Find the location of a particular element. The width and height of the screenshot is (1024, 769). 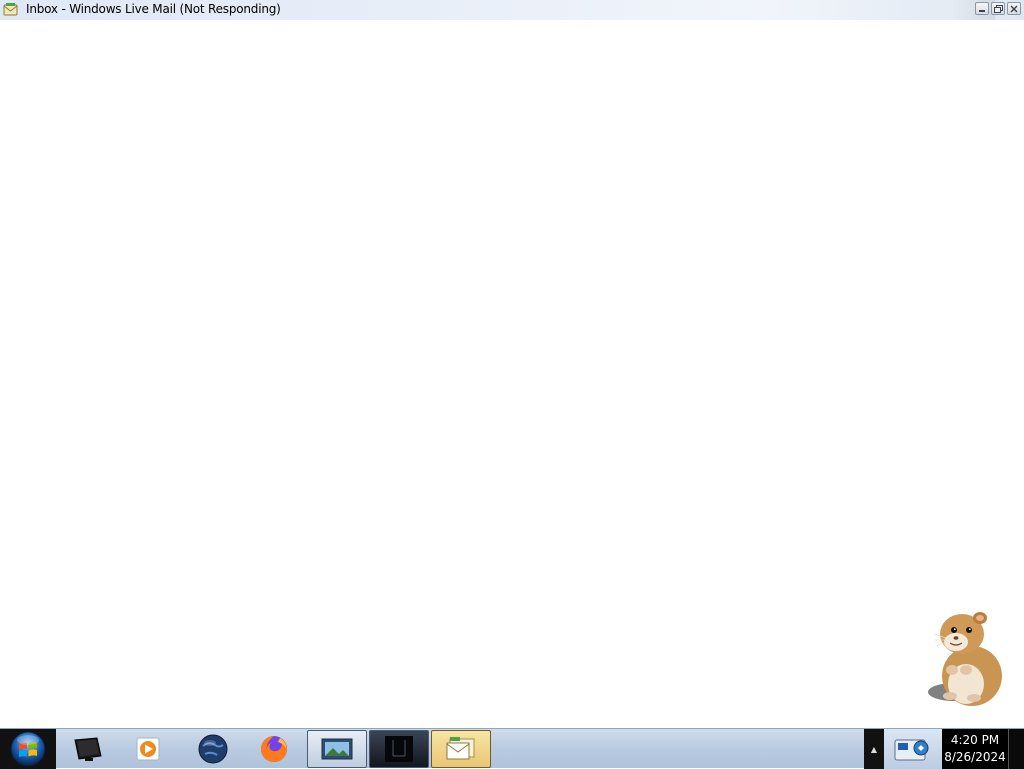

taskbar-firefox is located at coordinates (274, 749).